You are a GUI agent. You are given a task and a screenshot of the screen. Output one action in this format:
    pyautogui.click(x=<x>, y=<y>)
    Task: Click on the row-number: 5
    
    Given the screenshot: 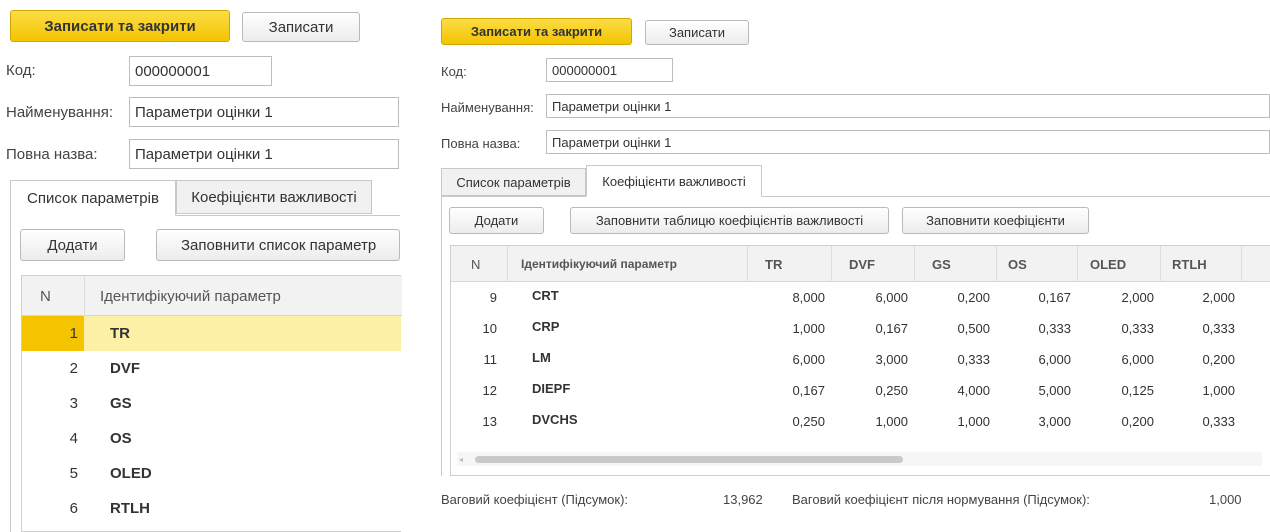 What is the action you would take?
    pyautogui.click(x=73, y=473)
    